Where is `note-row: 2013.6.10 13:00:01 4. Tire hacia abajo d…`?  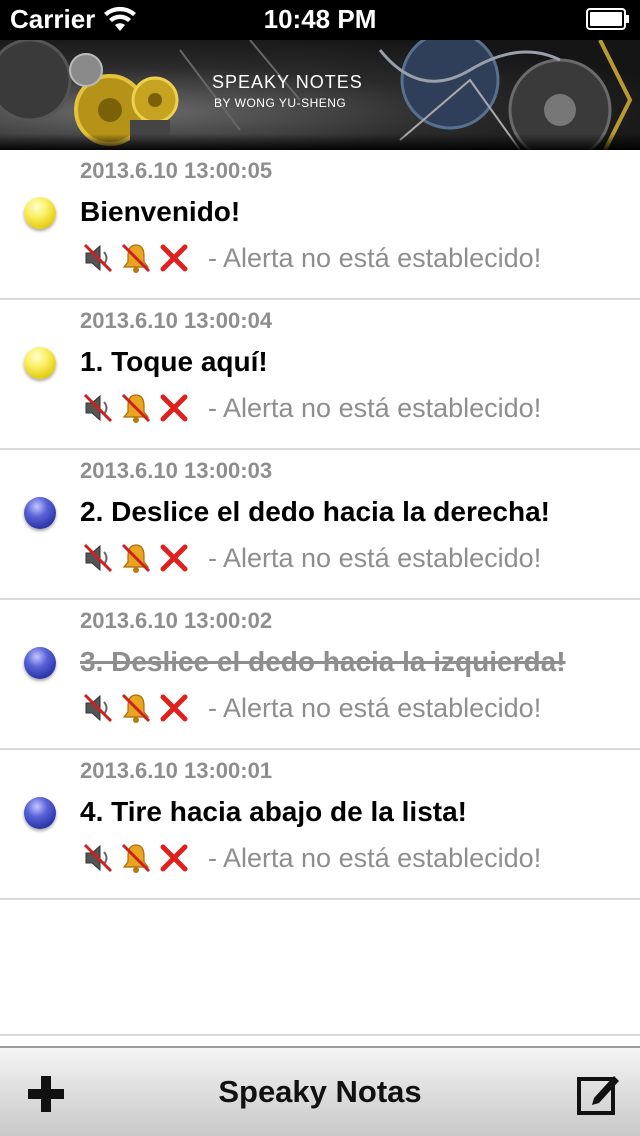 note-row: 2013.6.10 13:00:01 4. Tire hacia abajo d… is located at coordinates (320, 825).